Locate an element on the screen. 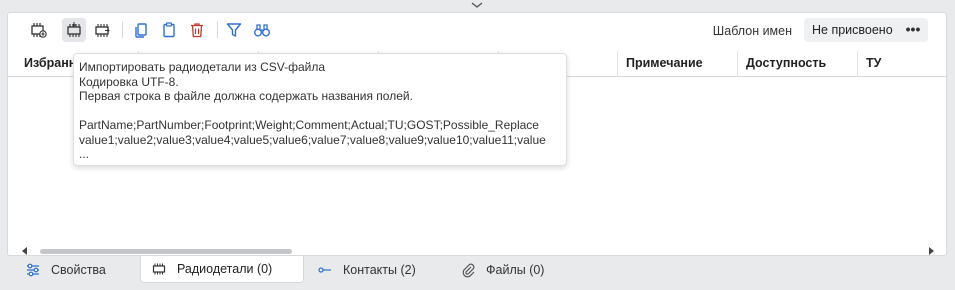 The height and width of the screenshot is (290, 955). column-header-tu: ТУ is located at coordinates (902, 63).